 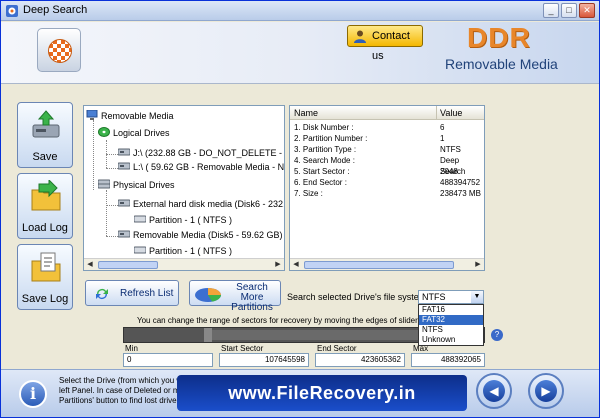 I want to click on file-system-option: FAT32, so click(x=451, y=320).